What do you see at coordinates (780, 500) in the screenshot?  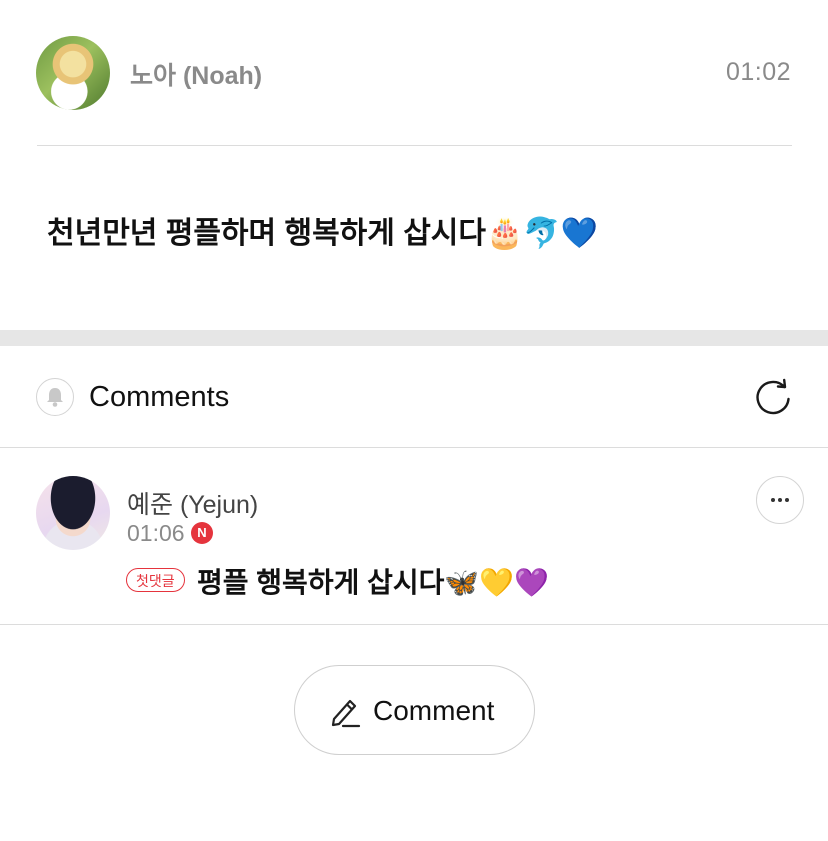 I see `comment-more-button` at bounding box center [780, 500].